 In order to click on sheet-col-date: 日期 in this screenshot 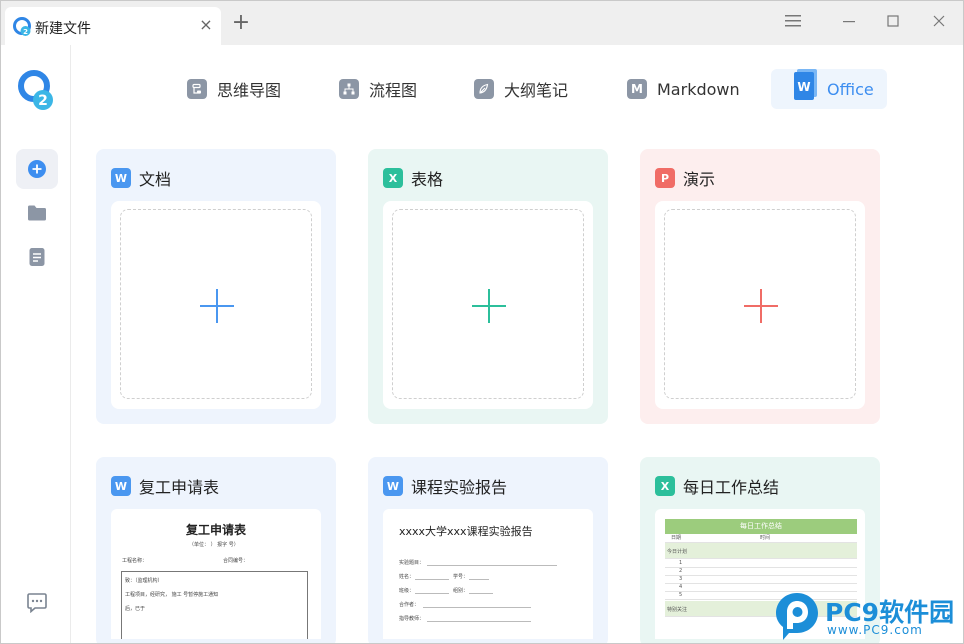, I will do `click(676, 538)`.